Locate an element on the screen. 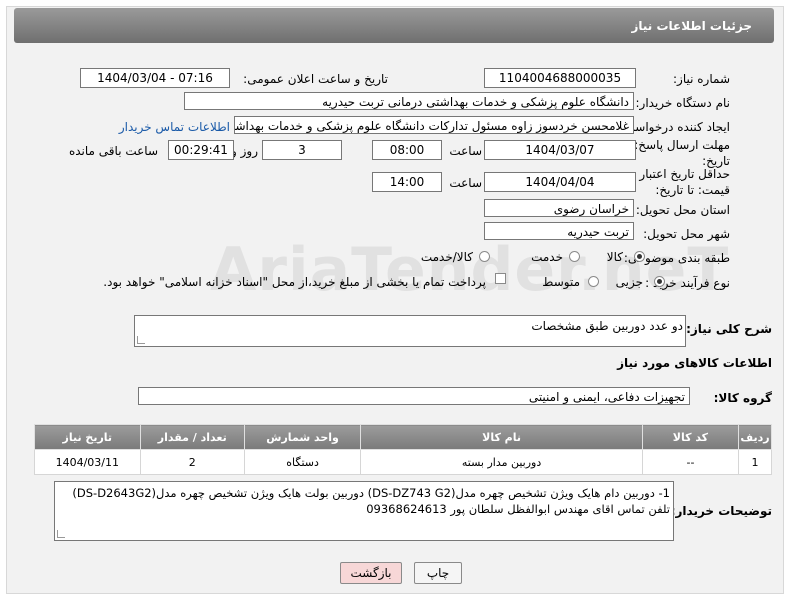 This screenshot has height=598, width=788. process-minor-label: جزیی is located at coordinates (629, 282).